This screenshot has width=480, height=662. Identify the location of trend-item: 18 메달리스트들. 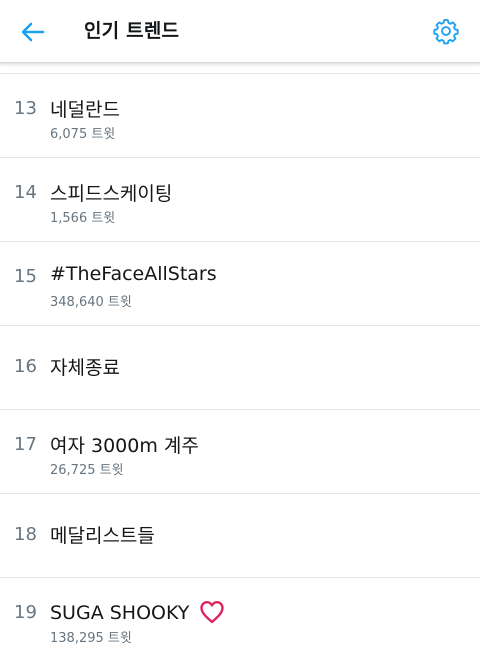
(240, 536).